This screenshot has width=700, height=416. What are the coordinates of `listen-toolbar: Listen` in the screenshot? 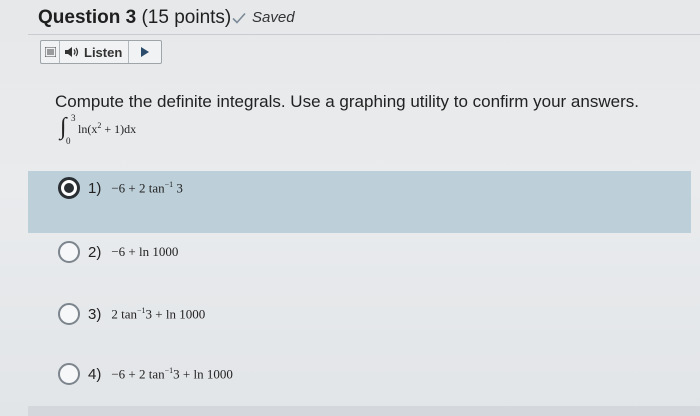 It's located at (101, 52).